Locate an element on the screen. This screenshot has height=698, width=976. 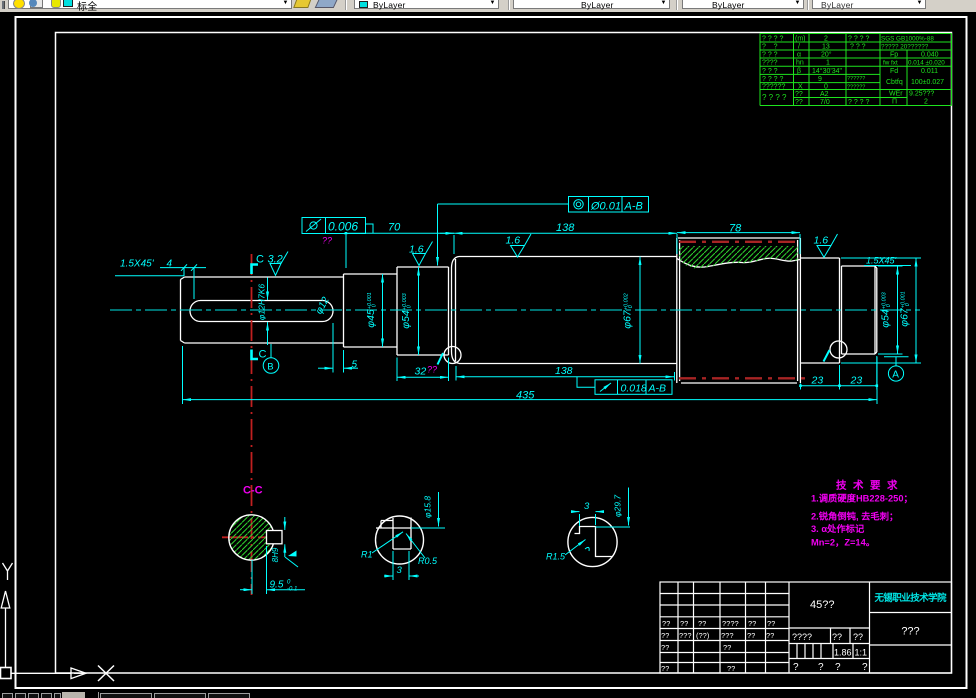
svg-text: φ29.7 is located at coordinates (618, 506).